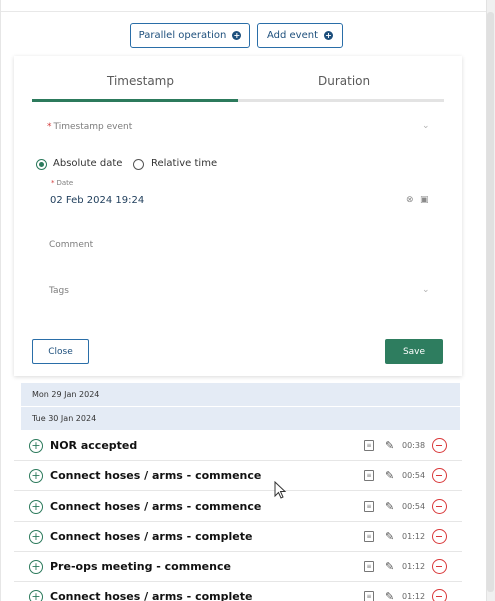  Describe the element at coordinates (66, 394) in the screenshot. I see `date-group-label: Mon 29 Jan 2024` at that location.